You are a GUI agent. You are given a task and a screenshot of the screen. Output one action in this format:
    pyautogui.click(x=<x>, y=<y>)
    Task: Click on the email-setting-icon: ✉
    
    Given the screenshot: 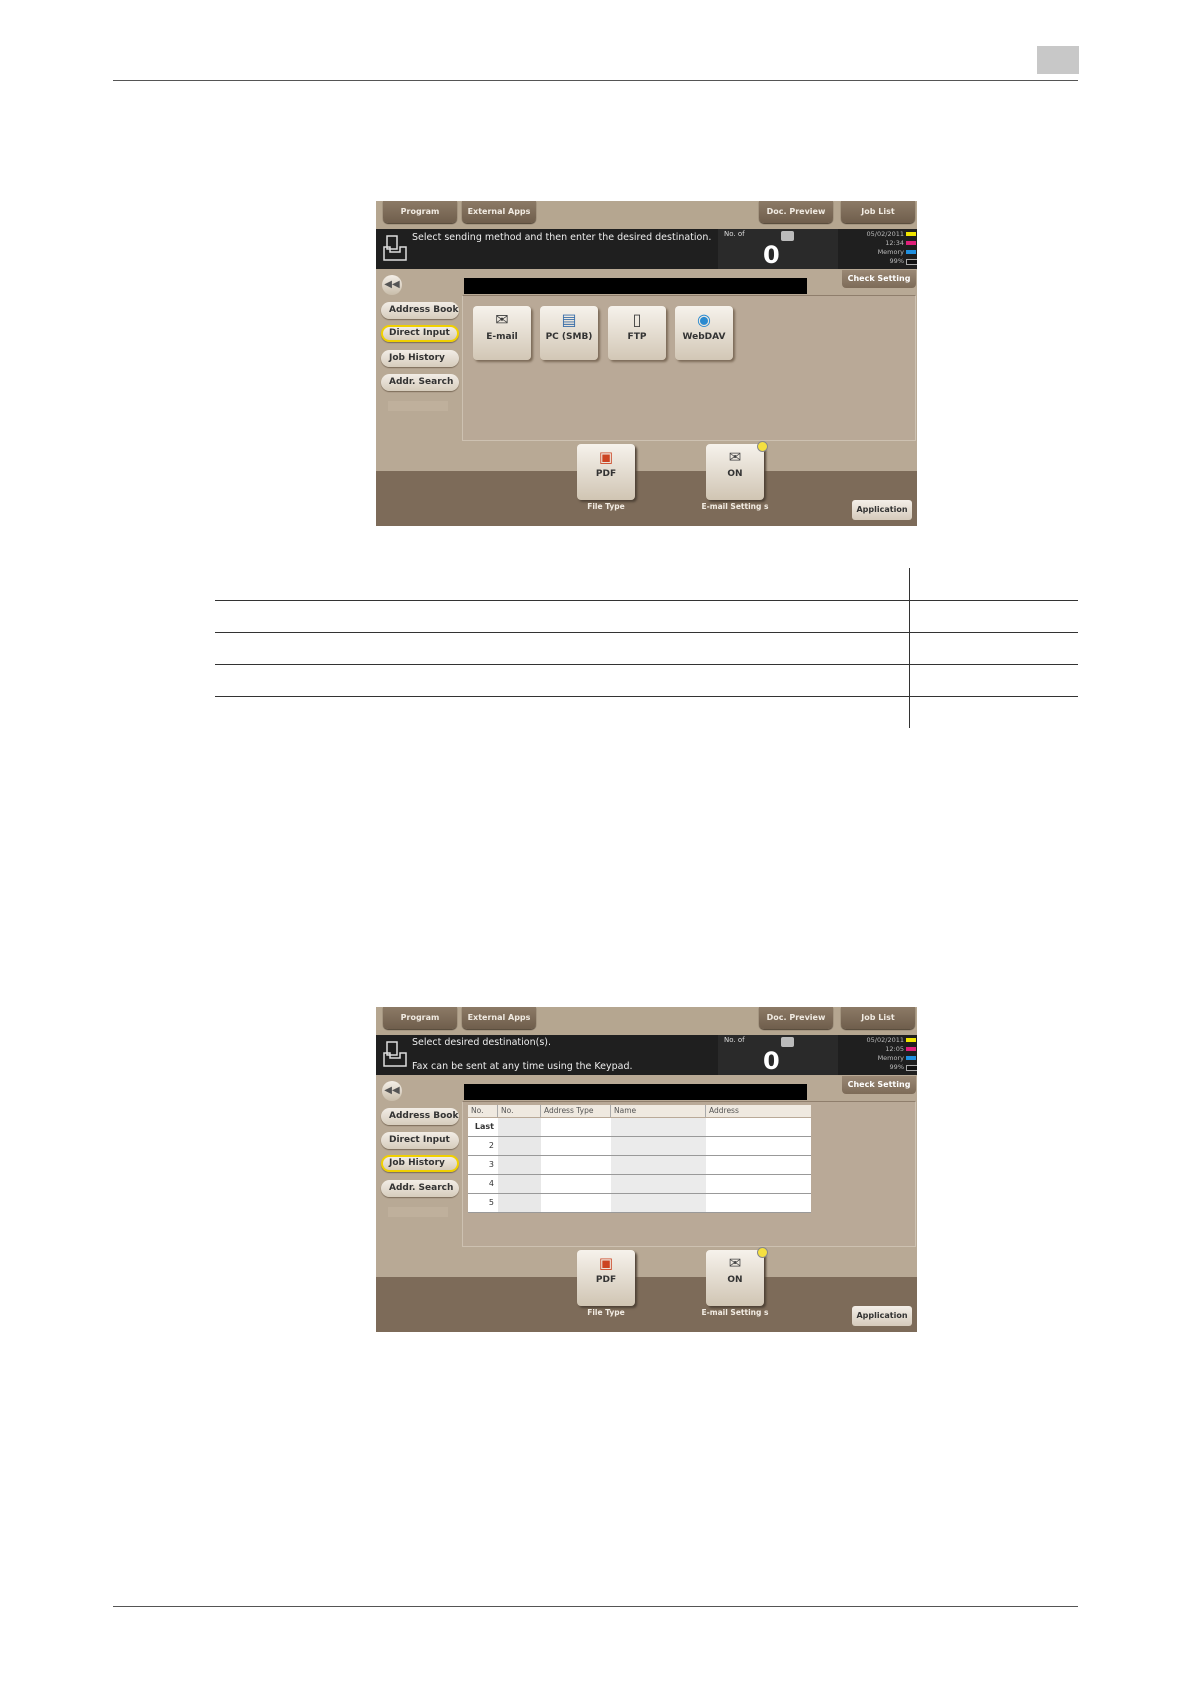 What is the action you would take?
    pyautogui.click(x=735, y=457)
    